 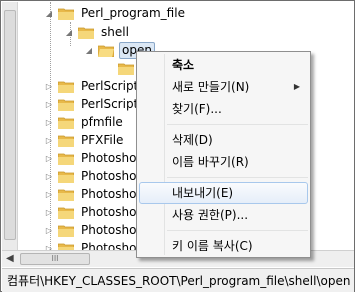 What do you see at coordinates (203, 193) in the screenshot?
I see `menu-item-label: 내보내기(E)` at bounding box center [203, 193].